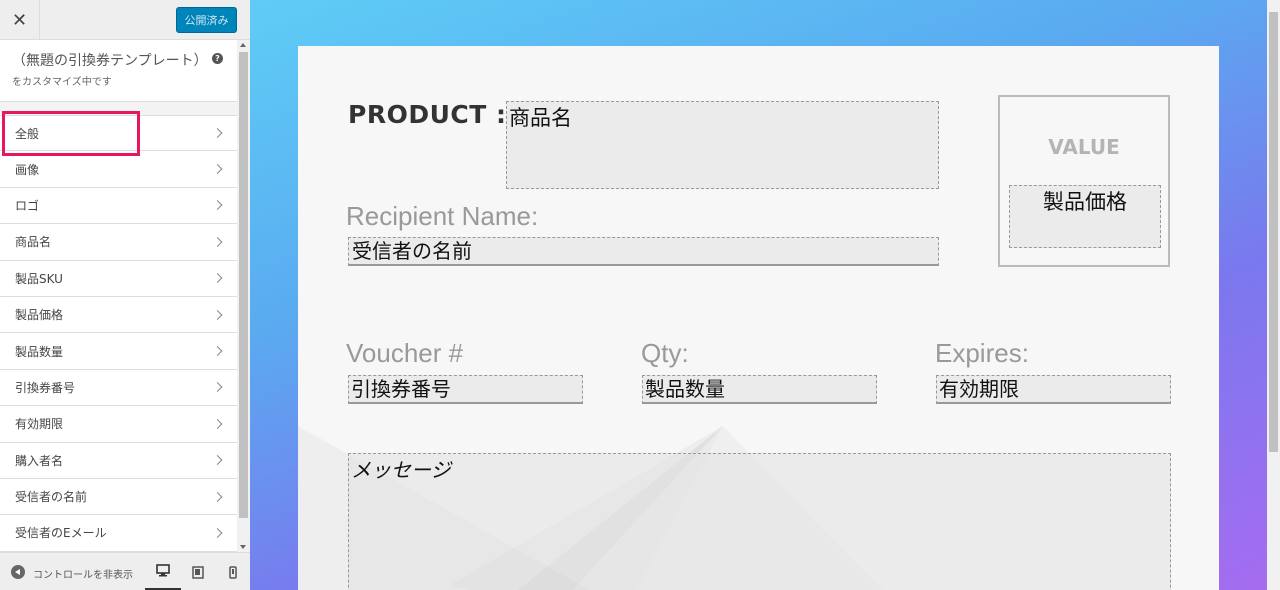  Describe the element at coordinates (45, 387) in the screenshot. I see `panel-label: 引換券番号` at that location.